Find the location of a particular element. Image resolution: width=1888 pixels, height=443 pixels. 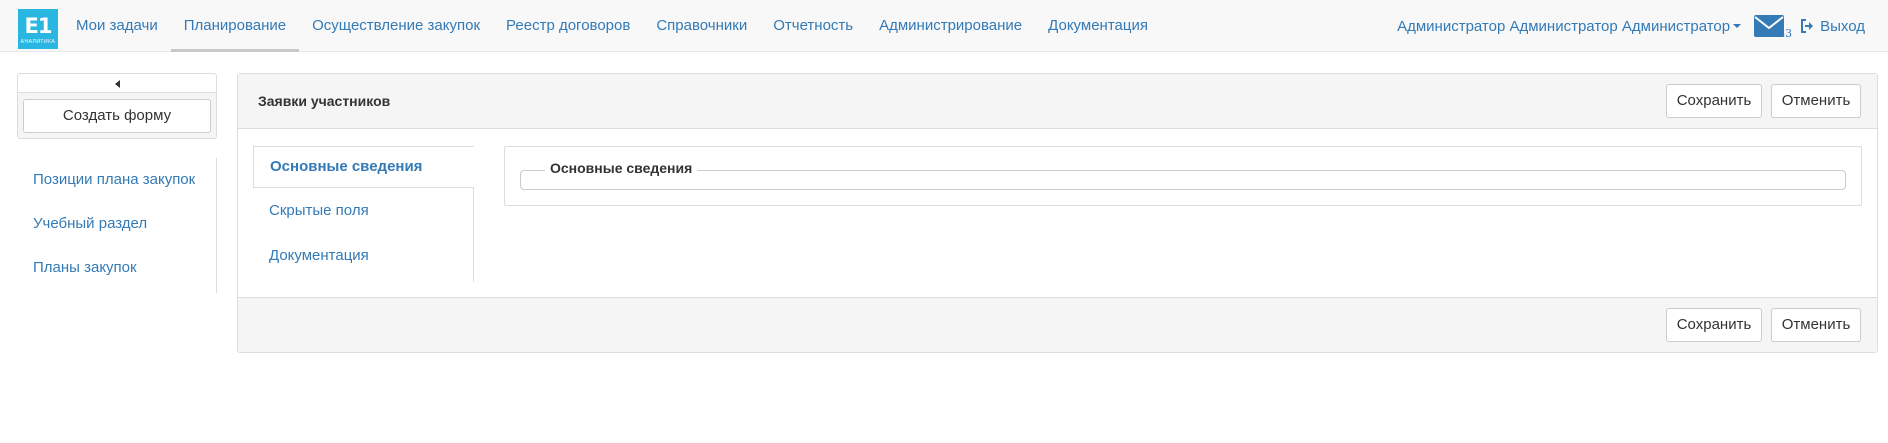

save-button-bottom: Сохранить is located at coordinates (1714, 325).